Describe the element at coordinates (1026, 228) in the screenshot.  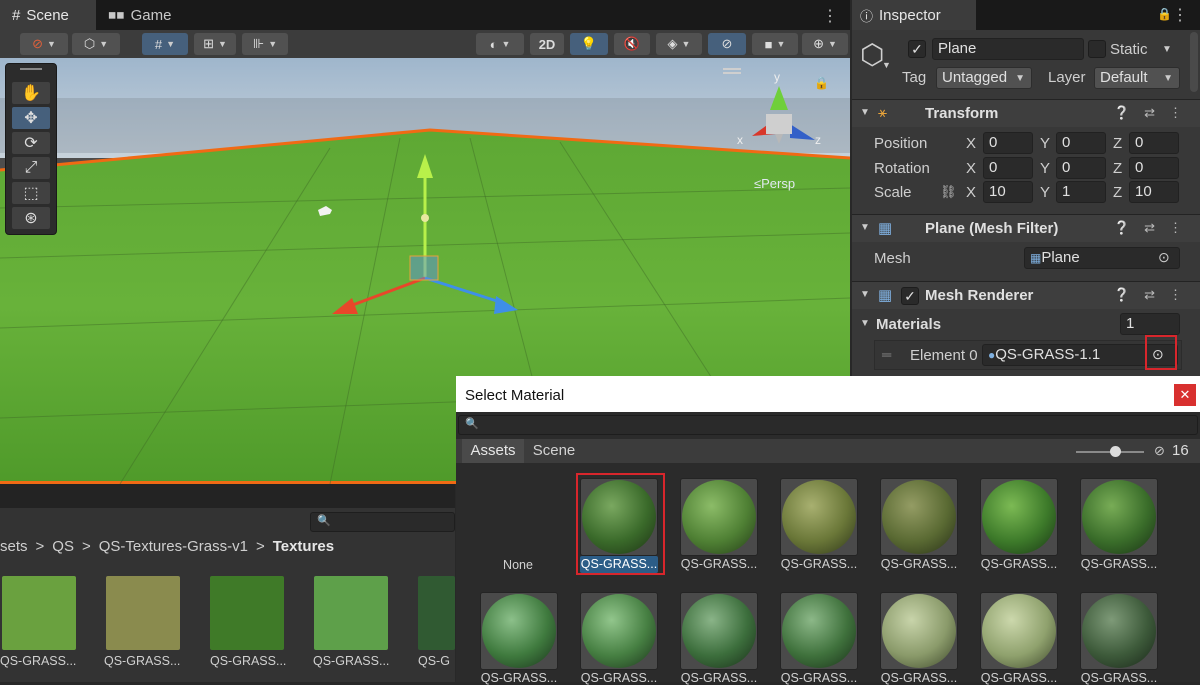
I see `mesh-filter-header: ▼ ▦ Plane (Mesh Filter) ❔ ⇄ ⋮` at that location.